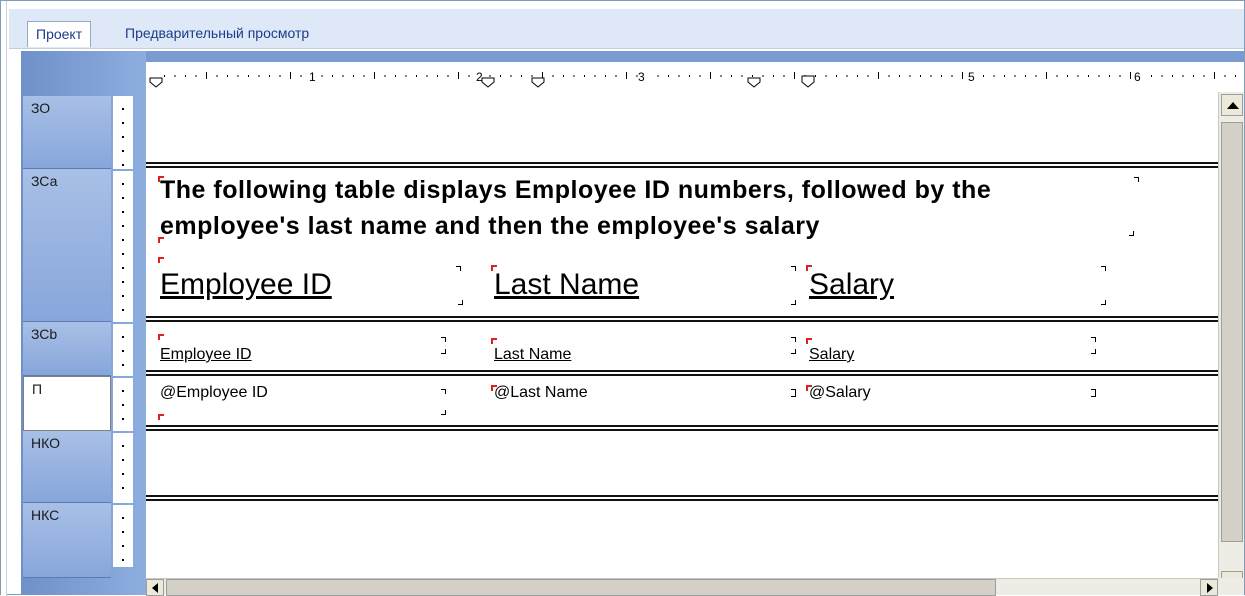 The width and height of the screenshot is (1245, 596). What do you see at coordinates (214, 393) in the screenshot?
I see `field-employee-id: @Employee ID` at bounding box center [214, 393].